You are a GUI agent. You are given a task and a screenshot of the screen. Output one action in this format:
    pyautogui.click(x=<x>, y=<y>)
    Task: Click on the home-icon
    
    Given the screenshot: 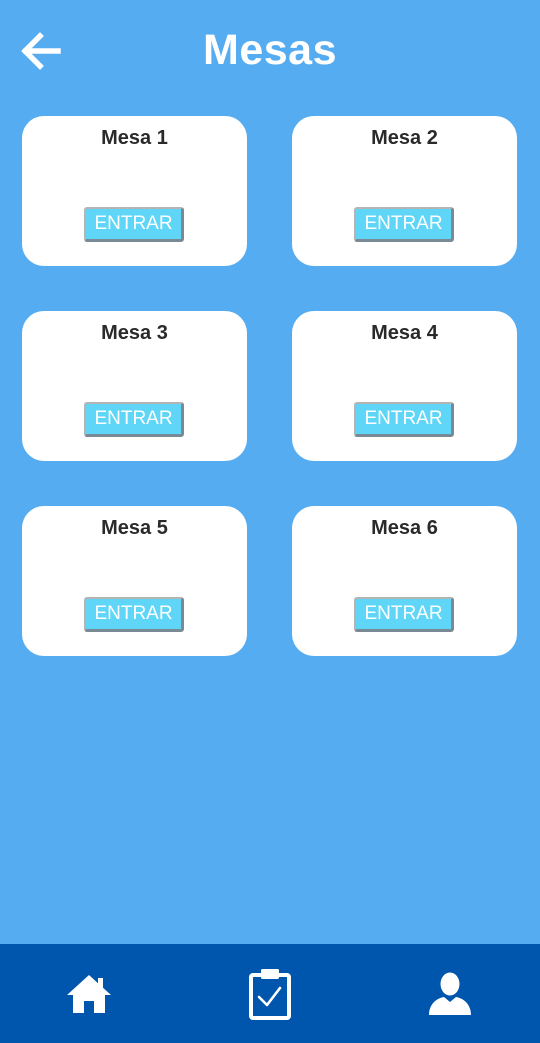 What is the action you would take?
    pyautogui.click(x=89, y=993)
    